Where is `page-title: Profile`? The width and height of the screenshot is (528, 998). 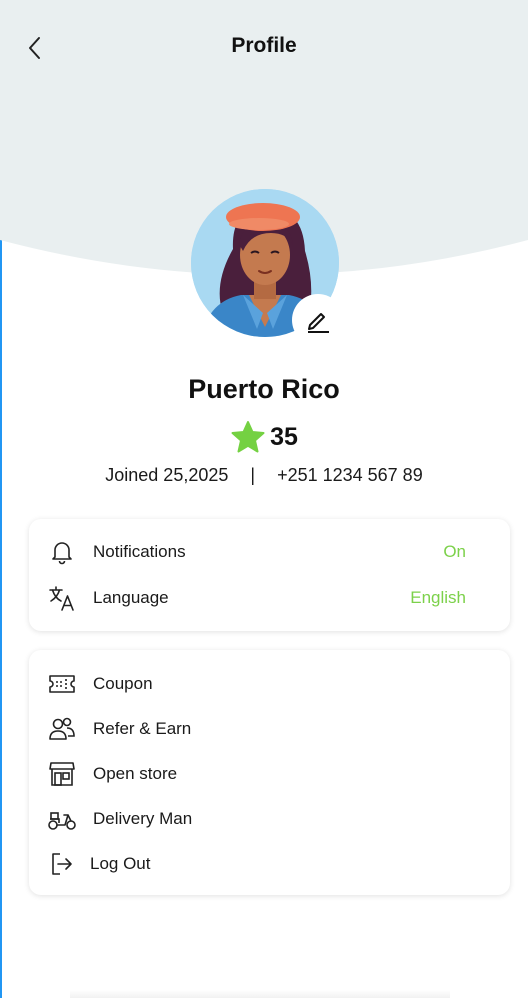 page-title: Profile is located at coordinates (264, 45).